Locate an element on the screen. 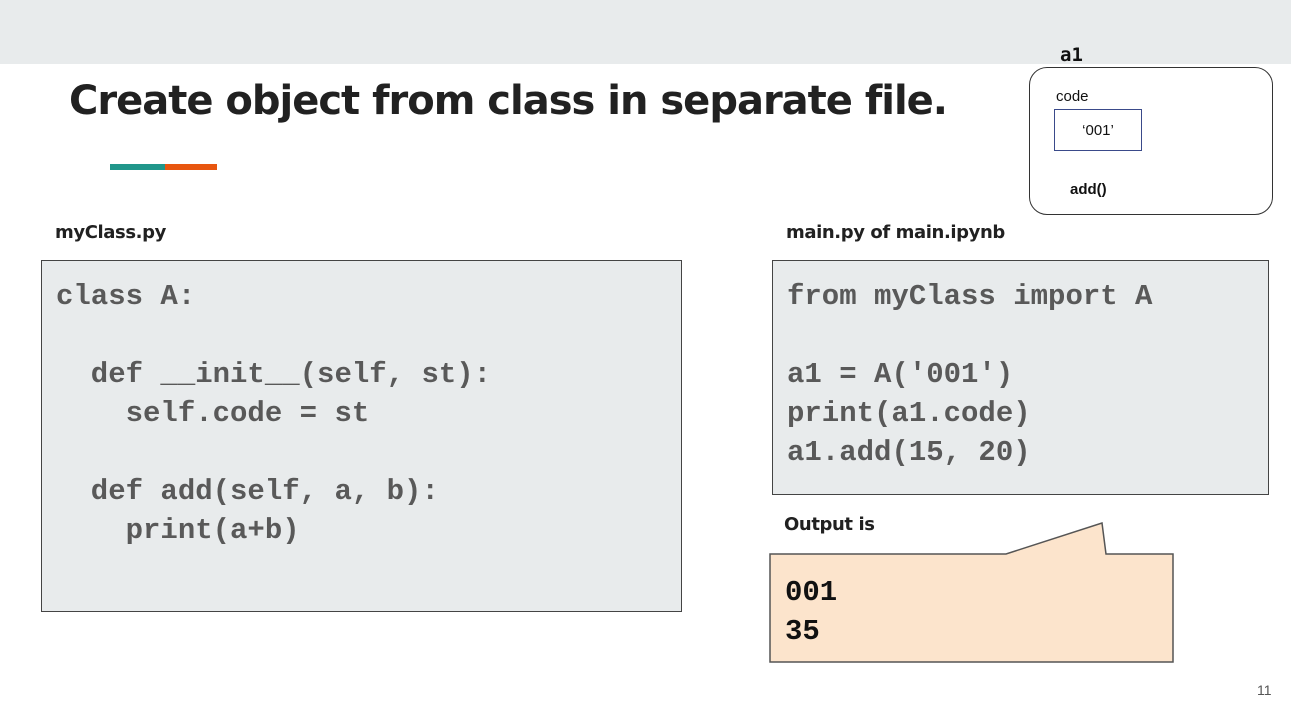 This screenshot has width=1291, height=716. output-panel: 001 35 is located at coordinates (979, 612).